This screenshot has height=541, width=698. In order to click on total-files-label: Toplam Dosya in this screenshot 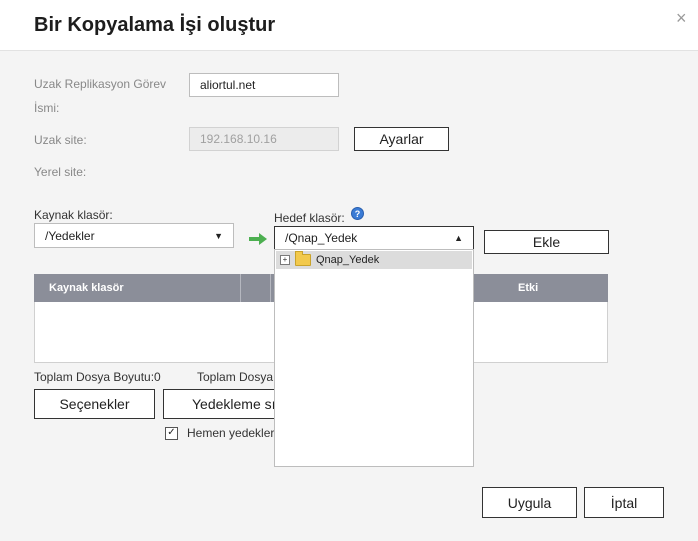, I will do `click(235, 377)`.